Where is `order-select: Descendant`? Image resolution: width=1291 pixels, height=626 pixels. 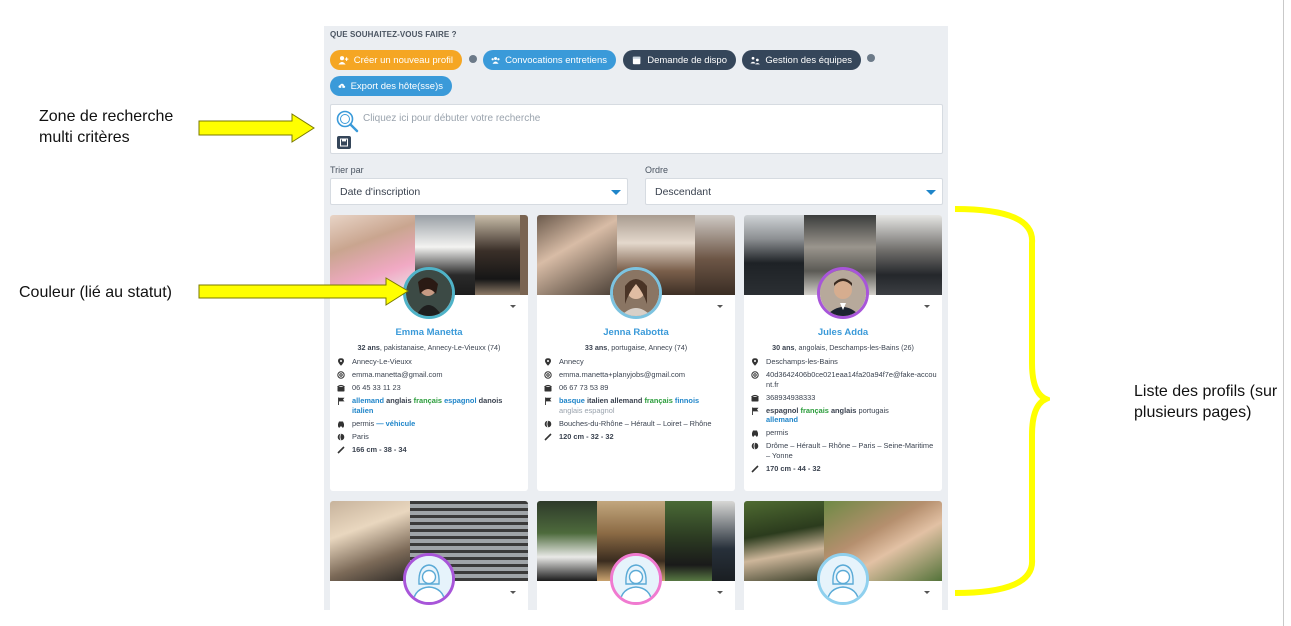
order-select: Descendant is located at coordinates (794, 191).